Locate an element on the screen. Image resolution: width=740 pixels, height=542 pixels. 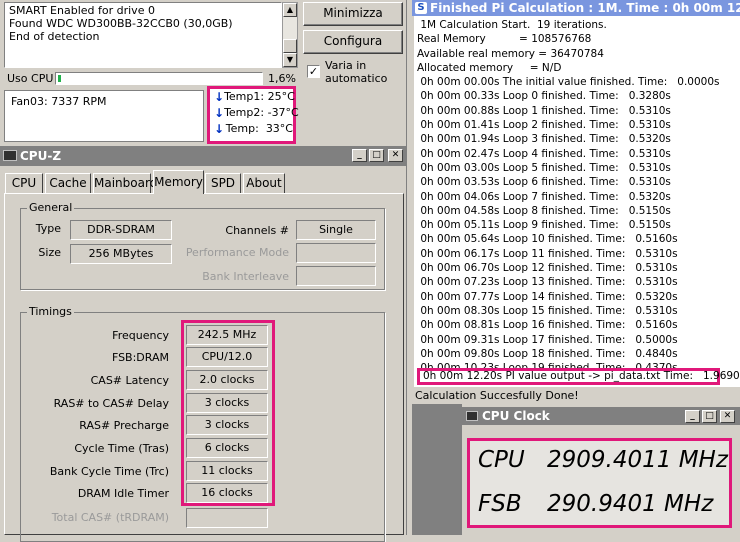
tab-cpu: CPU is located at coordinates (24, 183).